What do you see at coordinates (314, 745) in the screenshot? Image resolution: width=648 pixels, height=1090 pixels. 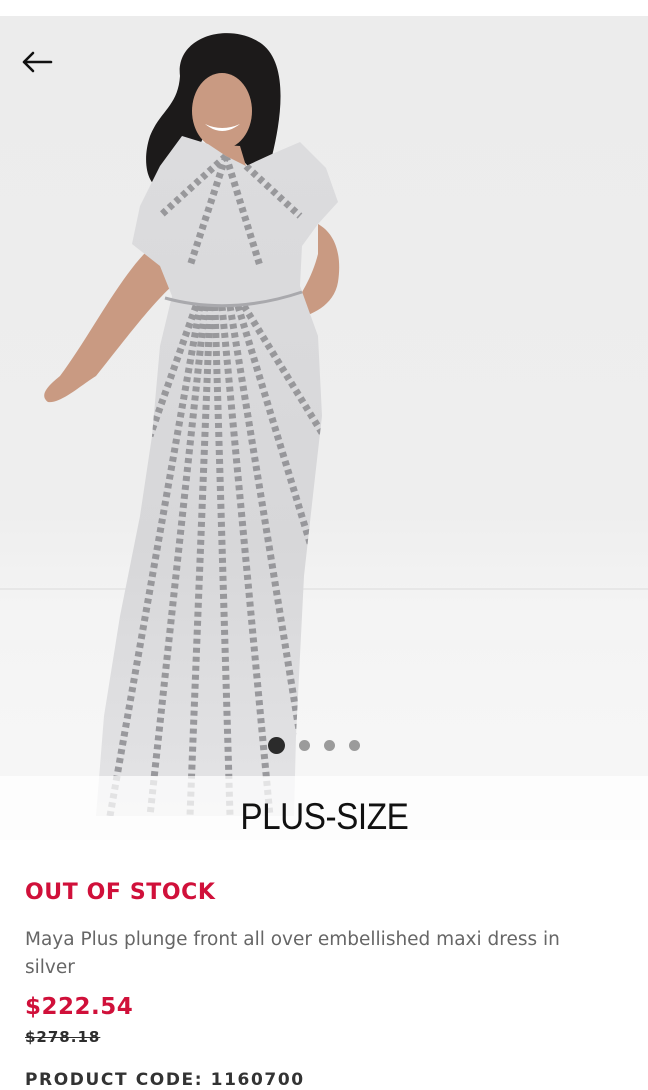 I see `carousel-dots` at bounding box center [314, 745].